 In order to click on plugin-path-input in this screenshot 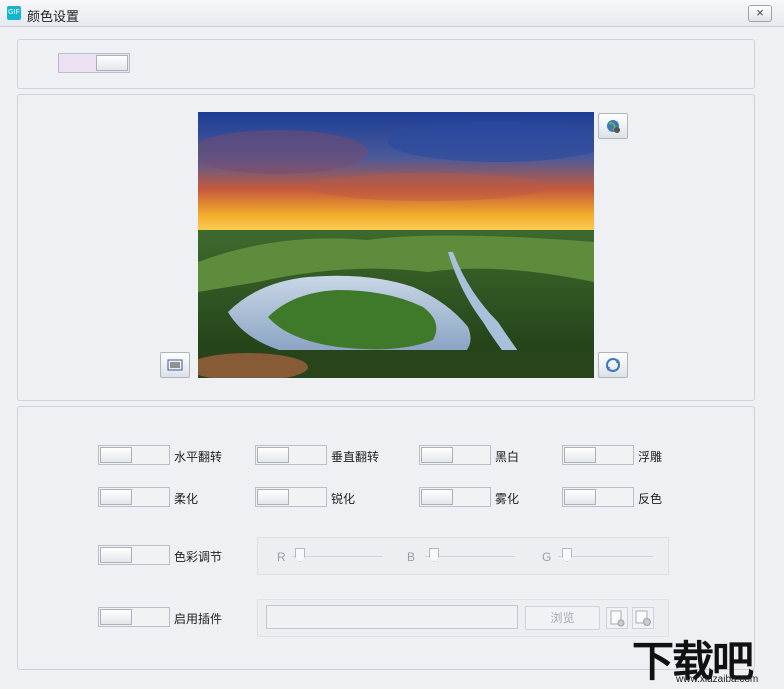, I will do `click(392, 617)`.